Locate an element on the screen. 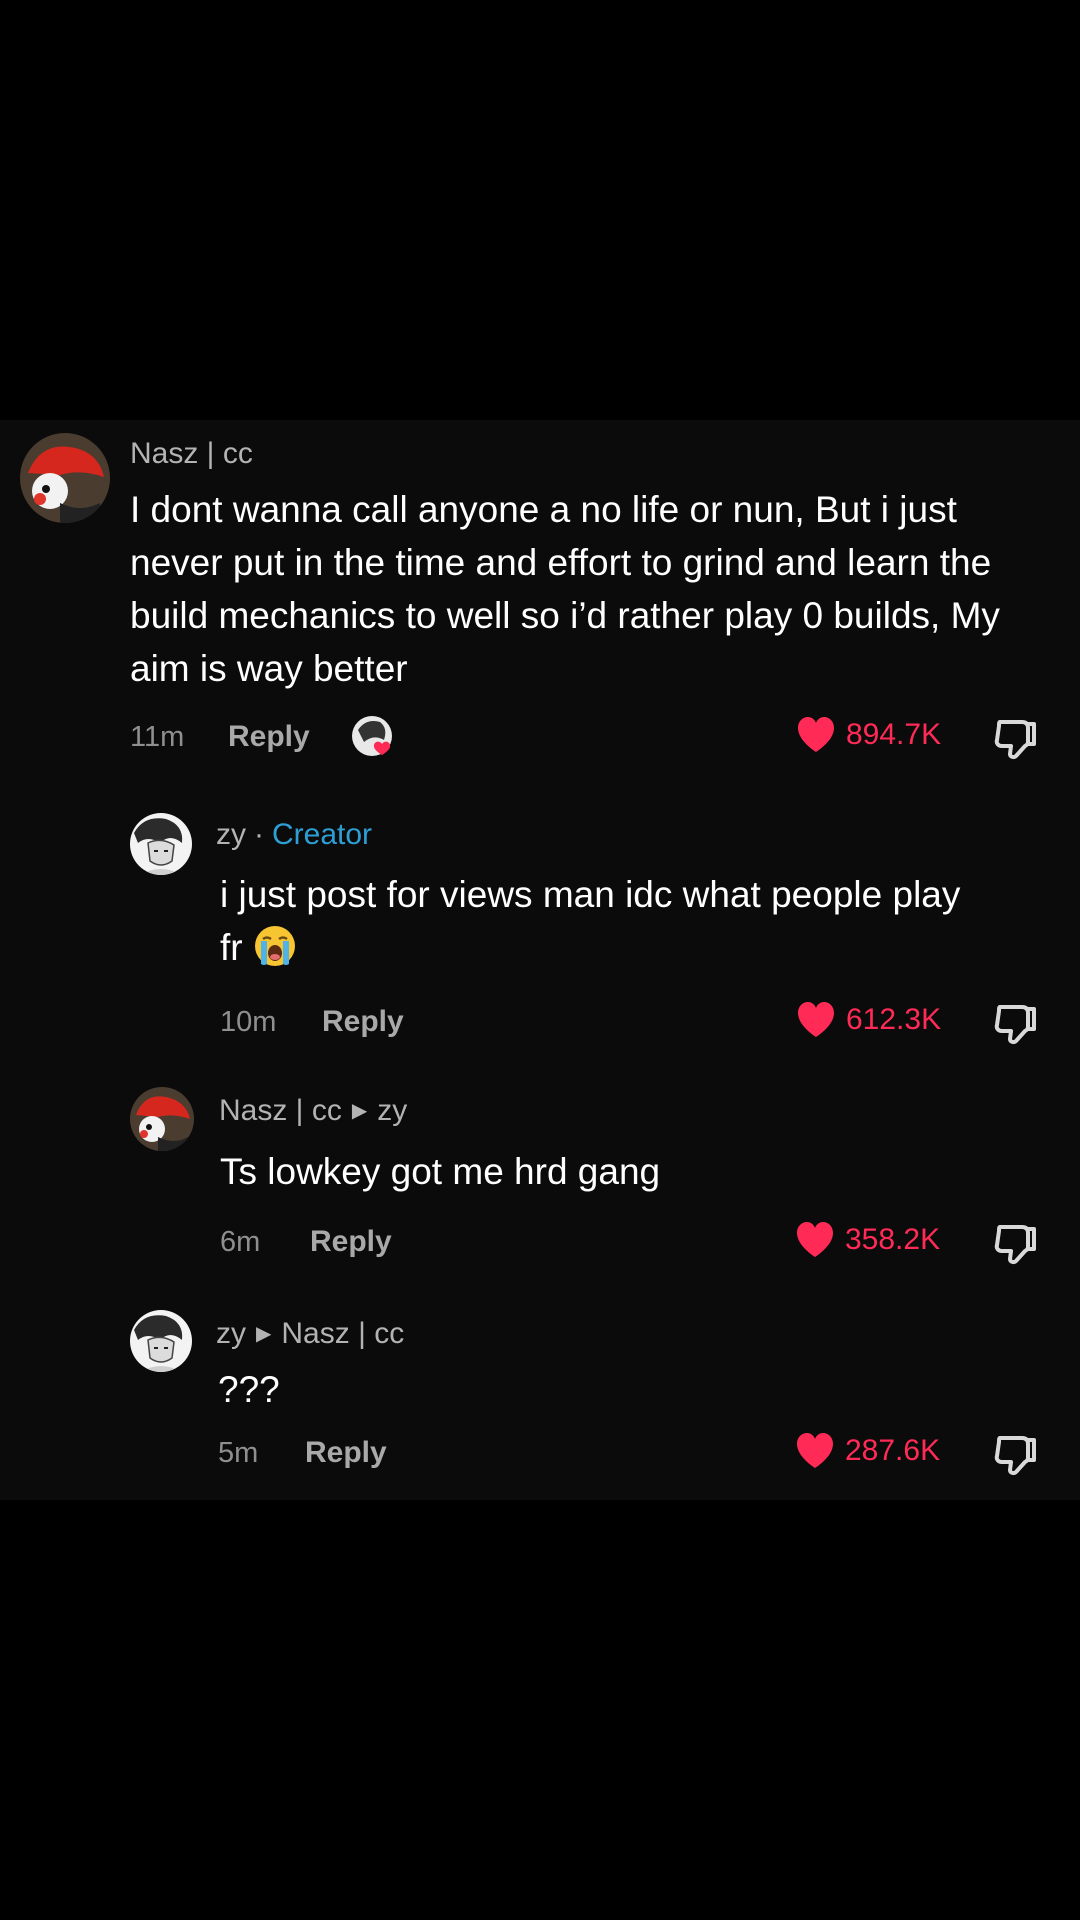 This screenshot has width=1080, height=1920. like-count: 358.2K is located at coordinates (893, 1239).